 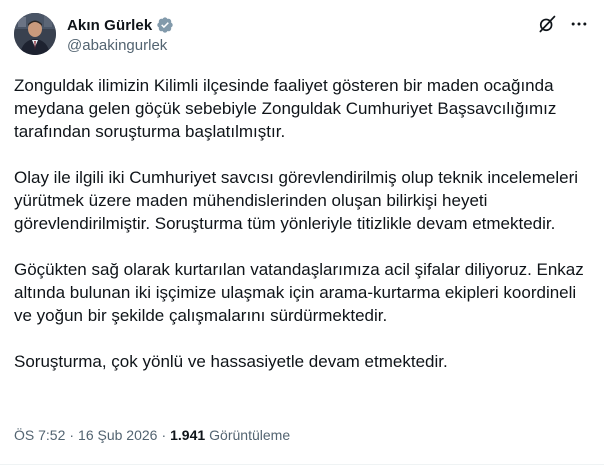 What do you see at coordinates (117, 435) in the screenshot?
I see `tweet-date: 16 Şub 2026` at bounding box center [117, 435].